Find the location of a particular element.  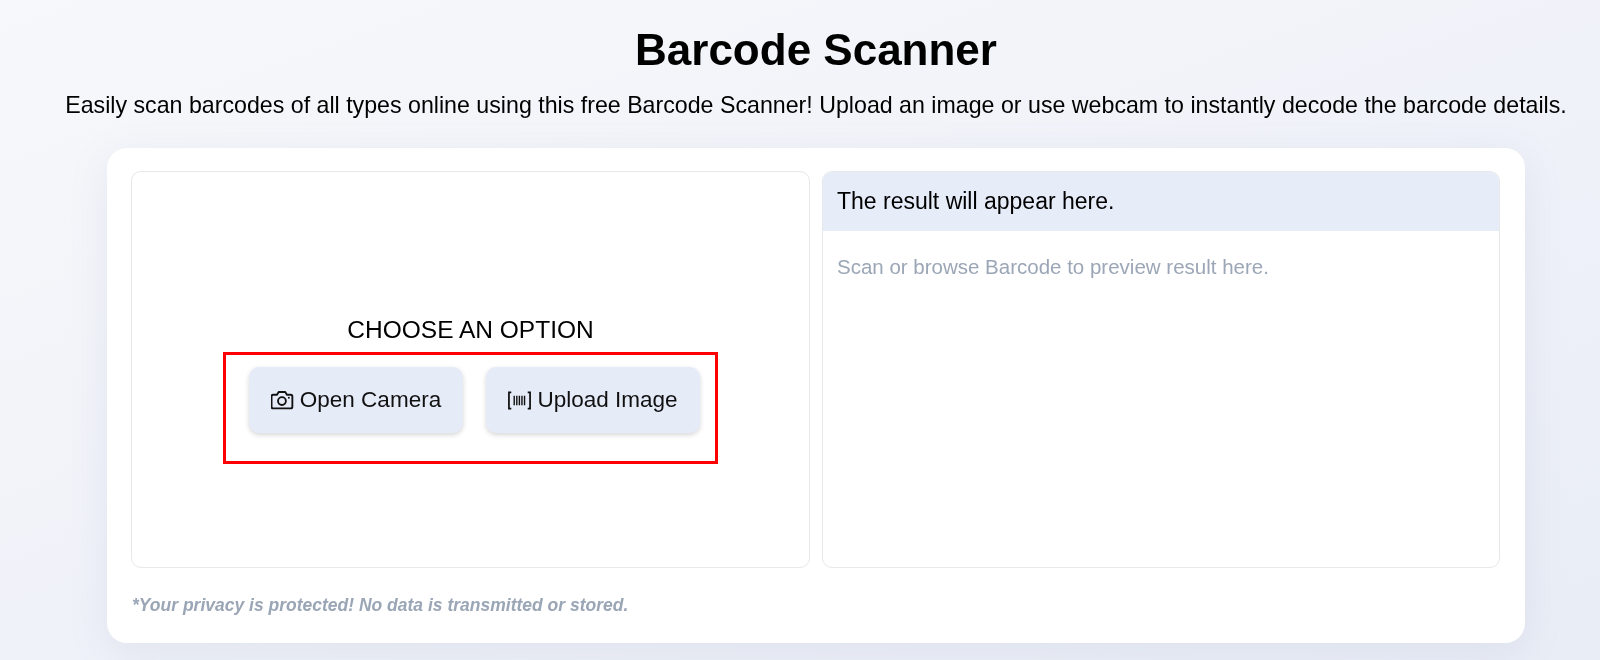

page-subtitle: Easily scan barcodes of all types online using this free Barcode Scanner! Upload an image or use webcam to instantly decode the barcode details. is located at coordinates (816, 105).